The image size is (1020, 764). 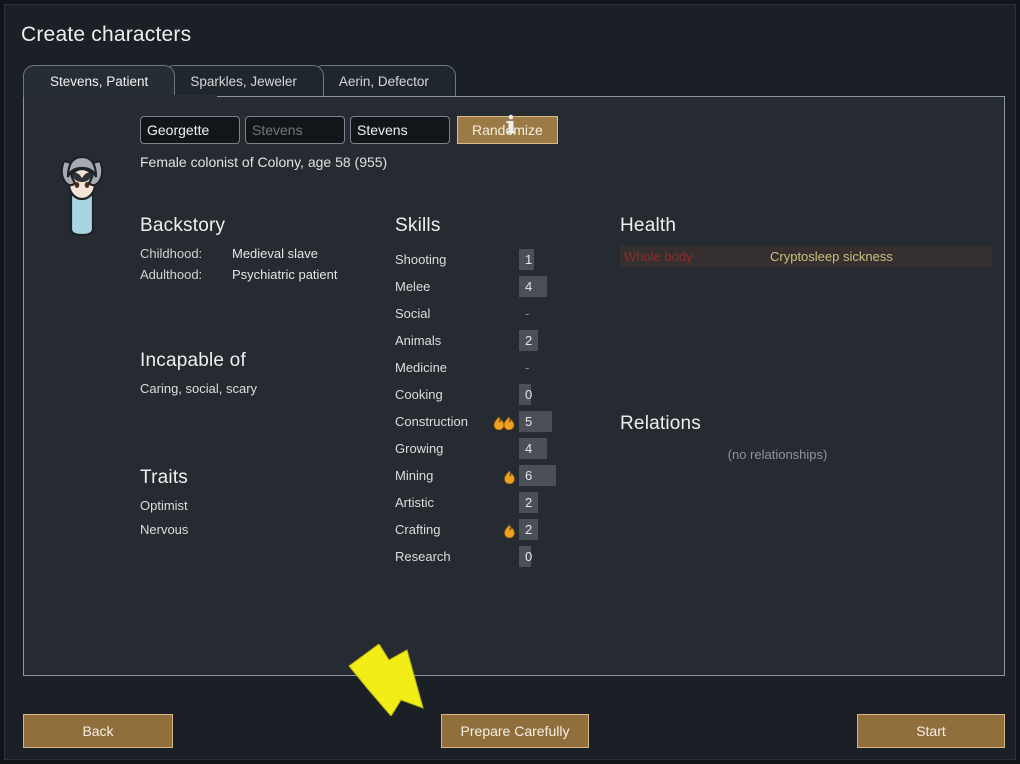 What do you see at coordinates (931, 731) in the screenshot?
I see `start-button: Start` at bounding box center [931, 731].